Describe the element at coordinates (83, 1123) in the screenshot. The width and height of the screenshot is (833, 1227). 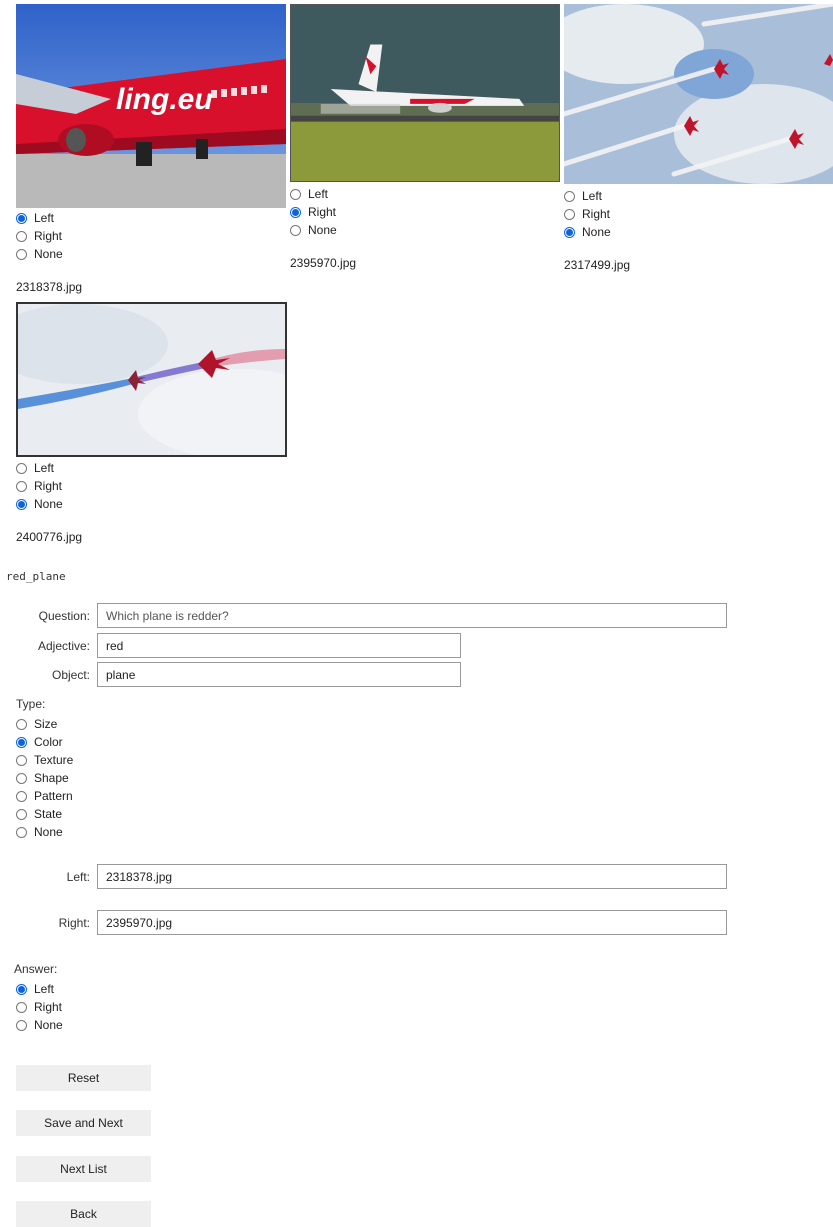
I see `save-and-next-button: Save and Next` at that location.